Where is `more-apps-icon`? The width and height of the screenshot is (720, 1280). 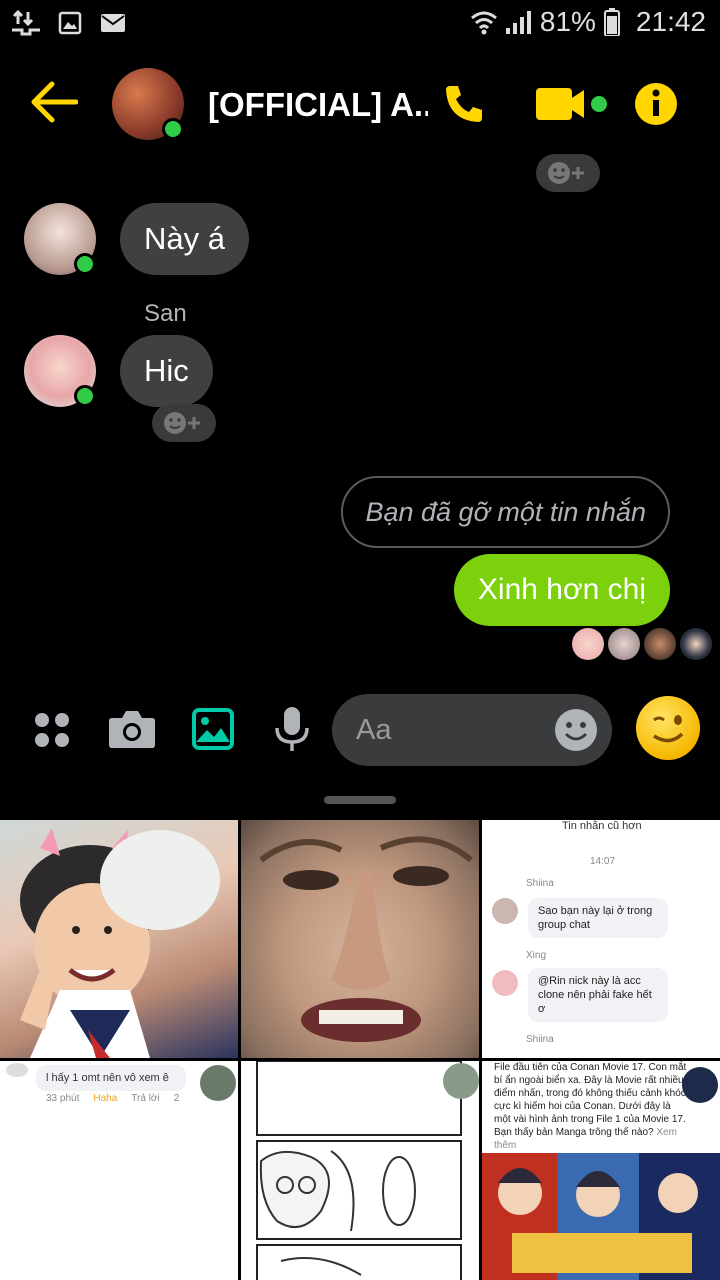 more-apps-icon is located at coordinates (52, 730).